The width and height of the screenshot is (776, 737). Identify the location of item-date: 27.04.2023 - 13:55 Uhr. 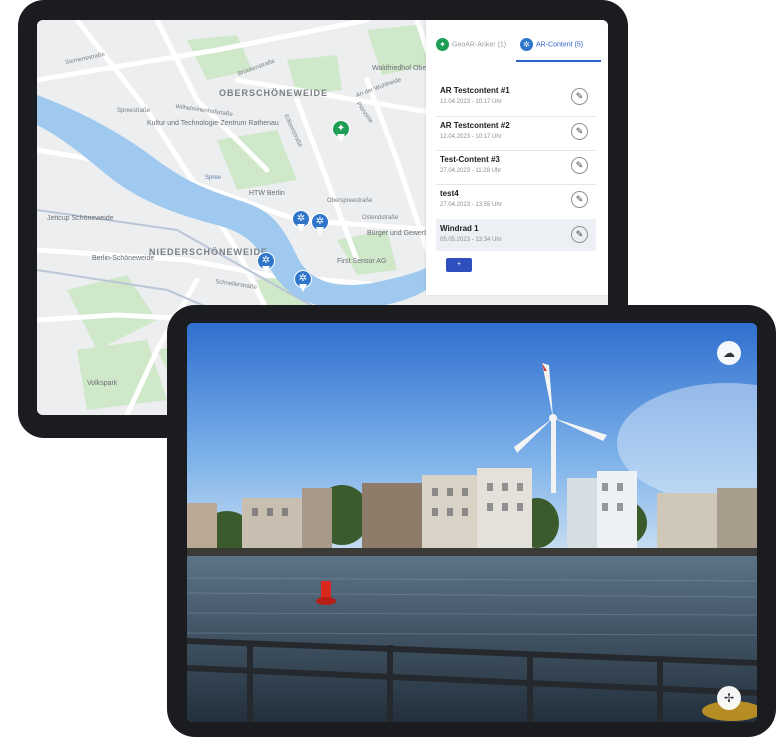
(471, 205).